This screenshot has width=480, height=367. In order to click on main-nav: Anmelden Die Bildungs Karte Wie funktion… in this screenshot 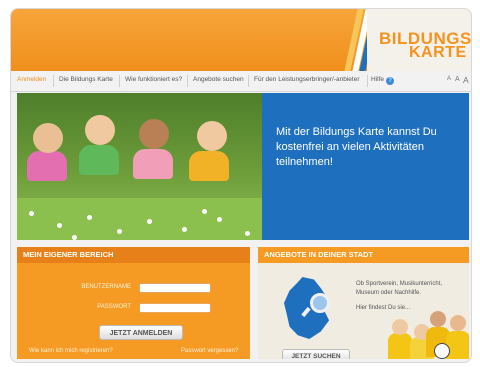, I will do `click(241, 82)`.